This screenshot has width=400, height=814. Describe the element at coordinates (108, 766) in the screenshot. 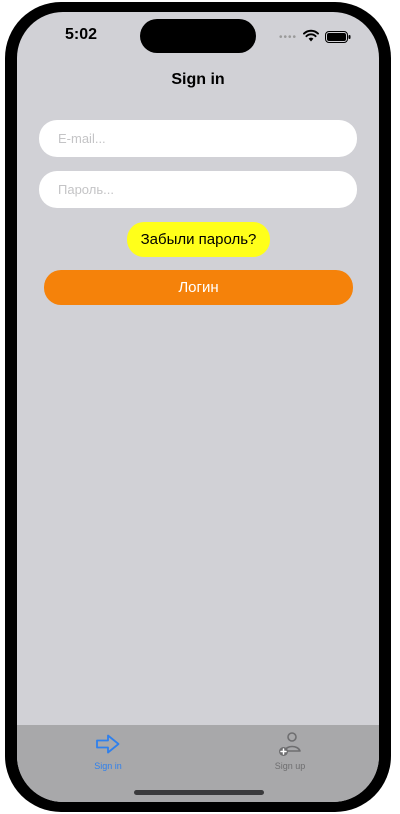

I see `tab-sign-in-label: Sign in` at that location.